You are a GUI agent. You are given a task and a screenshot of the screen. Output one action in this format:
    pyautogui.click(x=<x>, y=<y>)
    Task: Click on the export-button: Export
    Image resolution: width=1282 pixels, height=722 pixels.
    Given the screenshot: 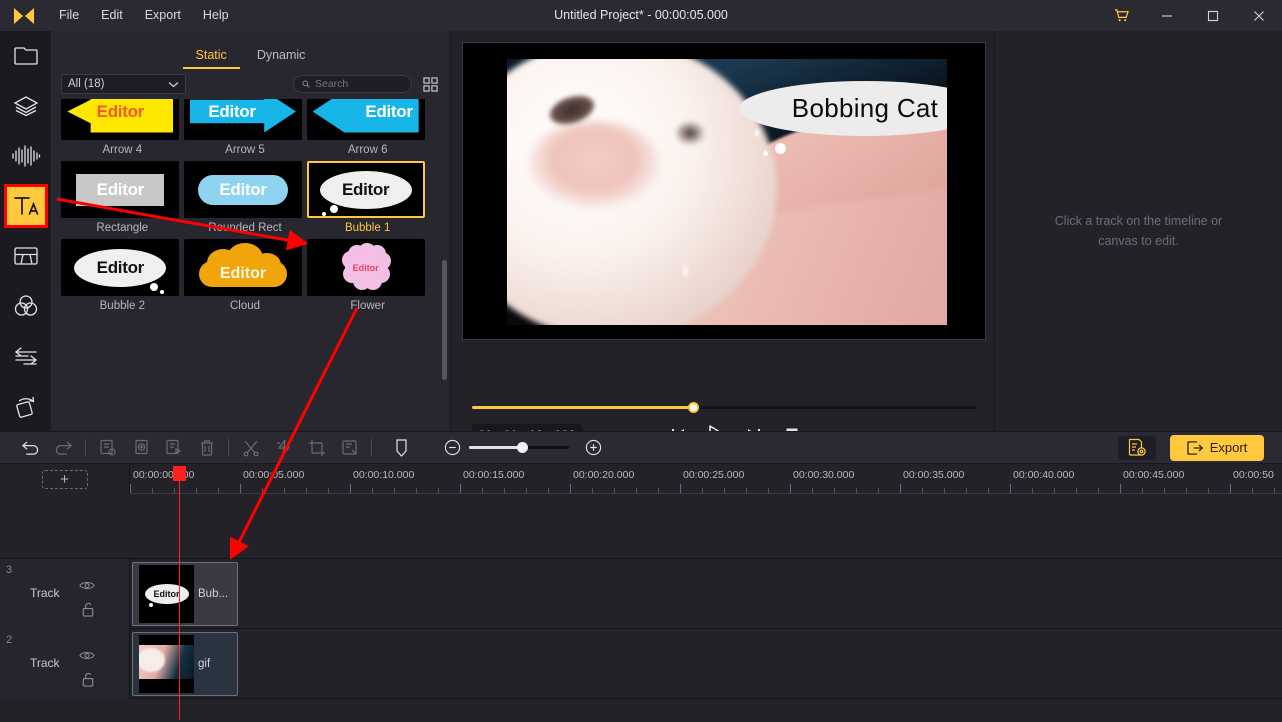 What is the action you would take?
    pyautogui.click(x=1217, y=447)
    